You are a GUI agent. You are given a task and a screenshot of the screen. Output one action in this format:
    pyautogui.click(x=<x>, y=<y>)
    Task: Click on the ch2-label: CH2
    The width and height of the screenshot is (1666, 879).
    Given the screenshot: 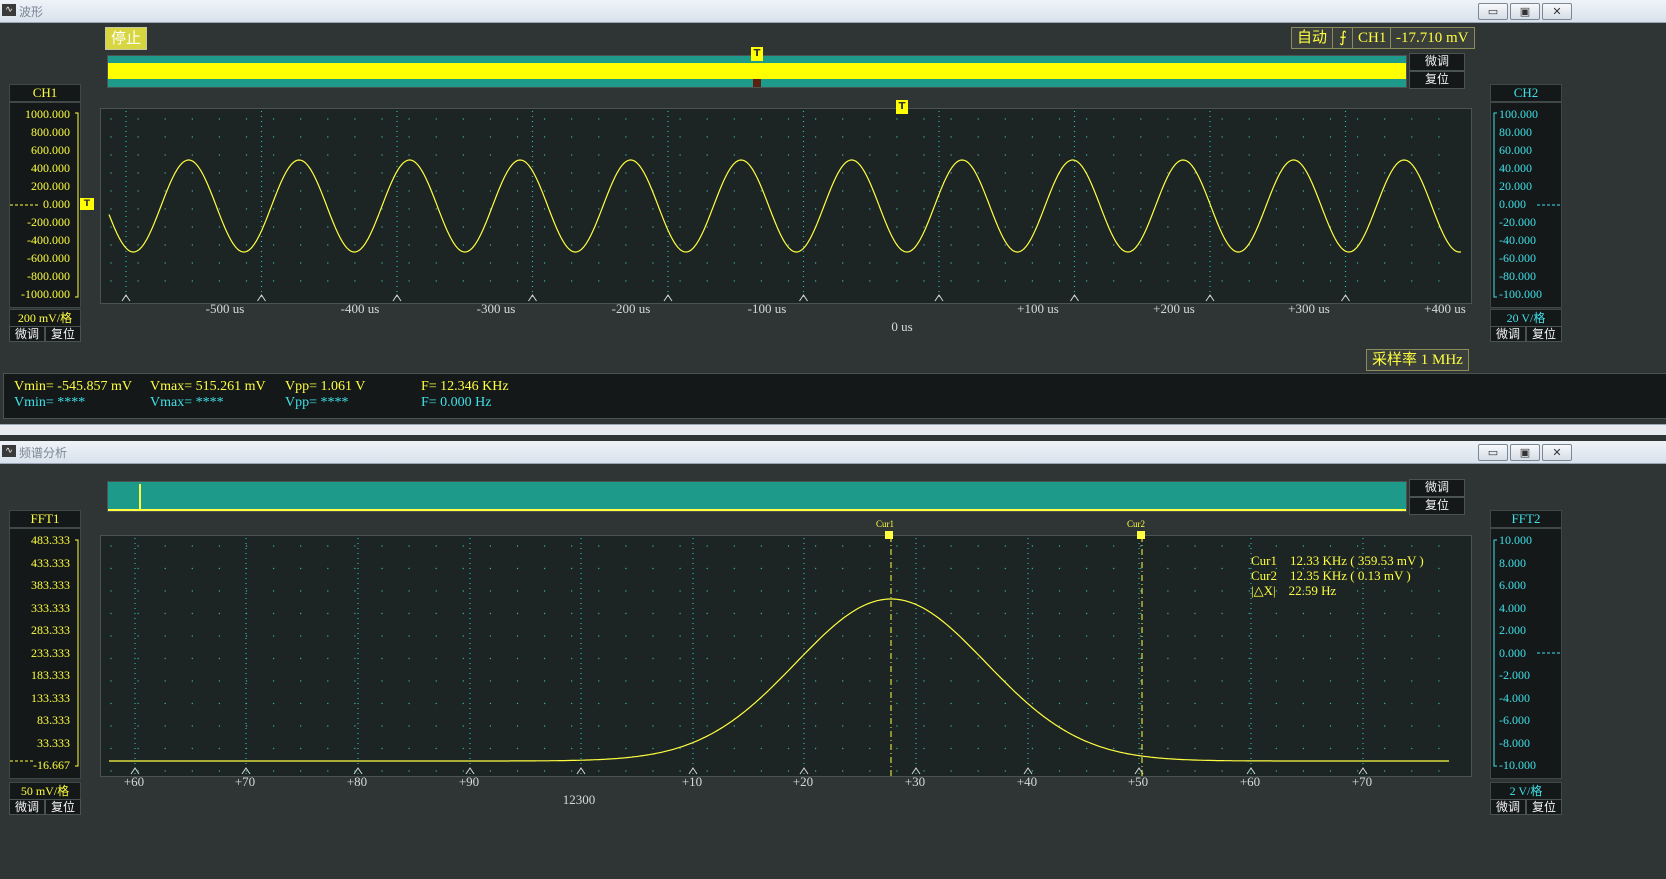 What is the action you would take?
    pyautogui.click(x=1526, y=93)
    